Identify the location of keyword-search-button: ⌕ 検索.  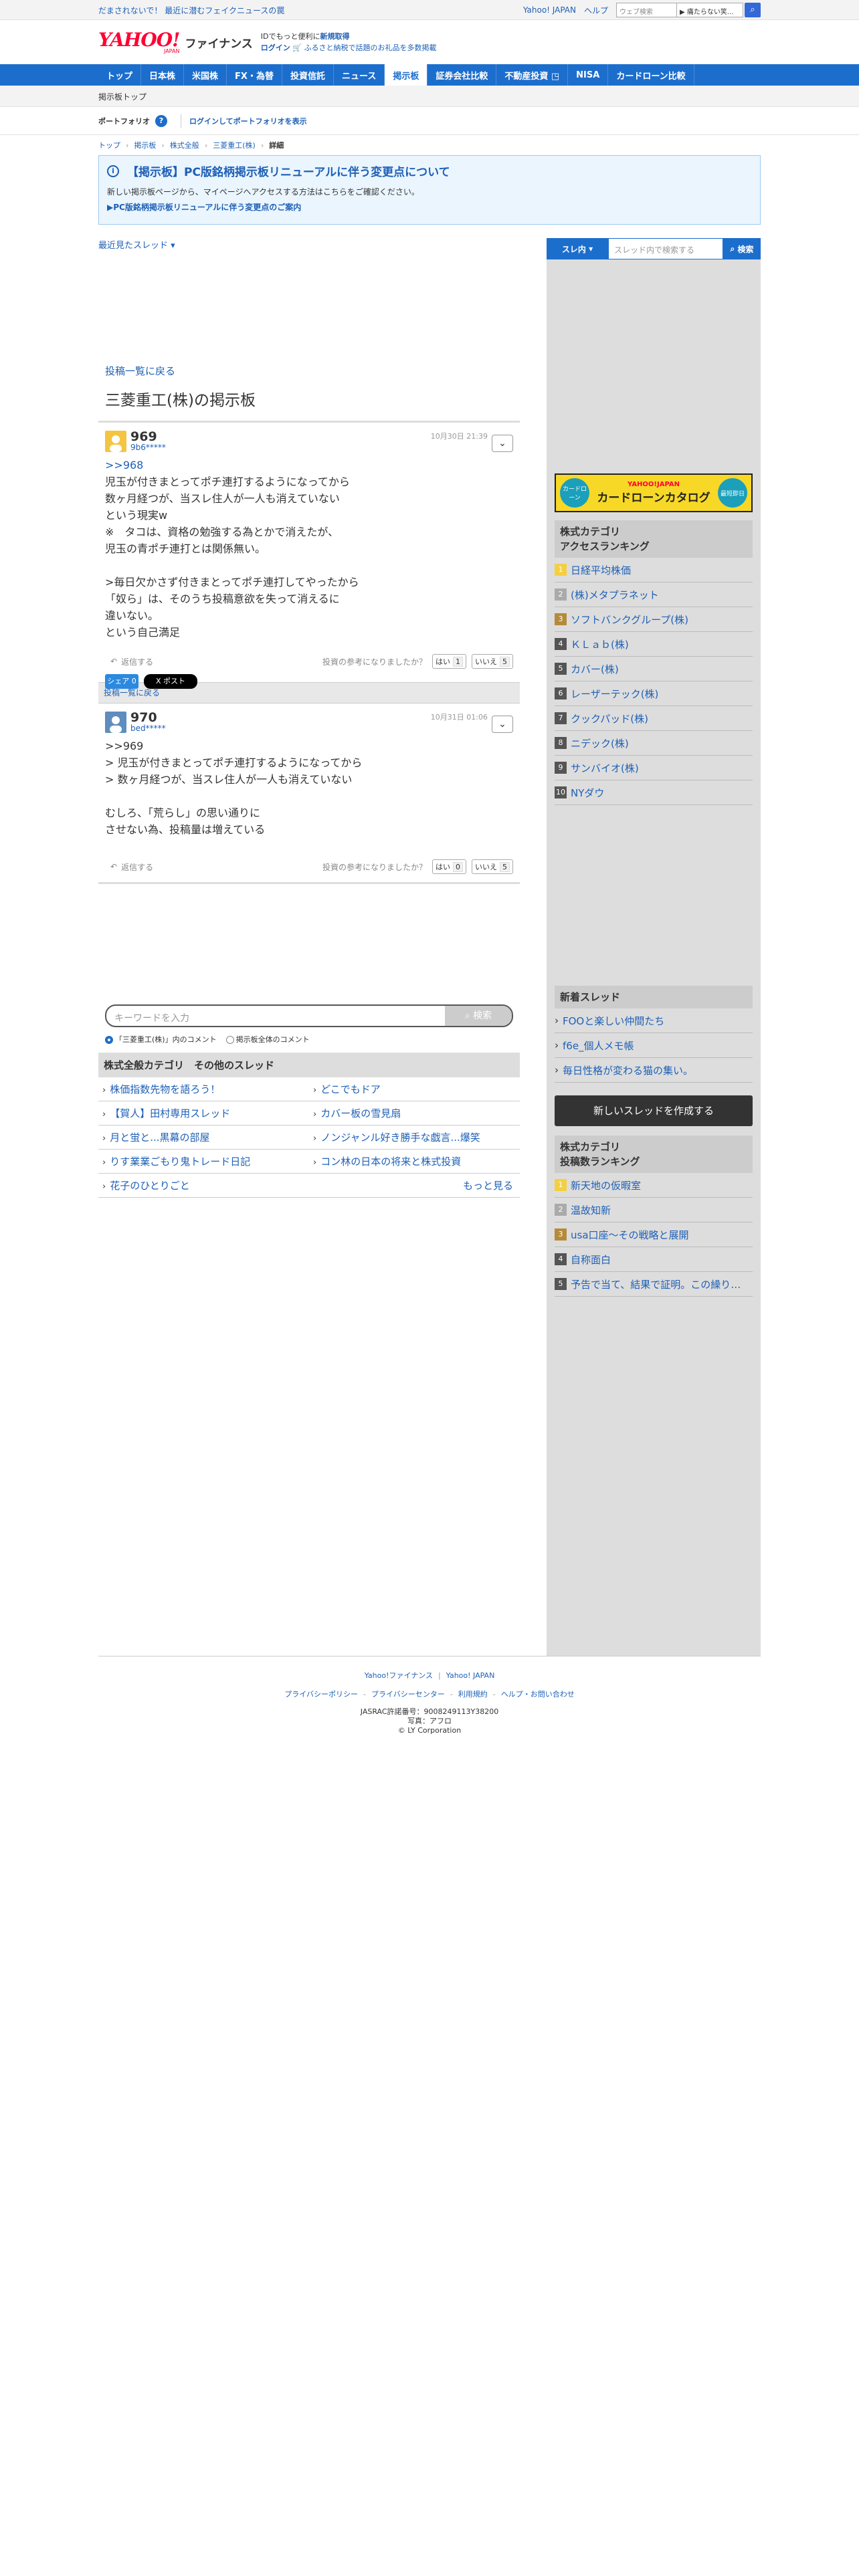
(478, 1016).